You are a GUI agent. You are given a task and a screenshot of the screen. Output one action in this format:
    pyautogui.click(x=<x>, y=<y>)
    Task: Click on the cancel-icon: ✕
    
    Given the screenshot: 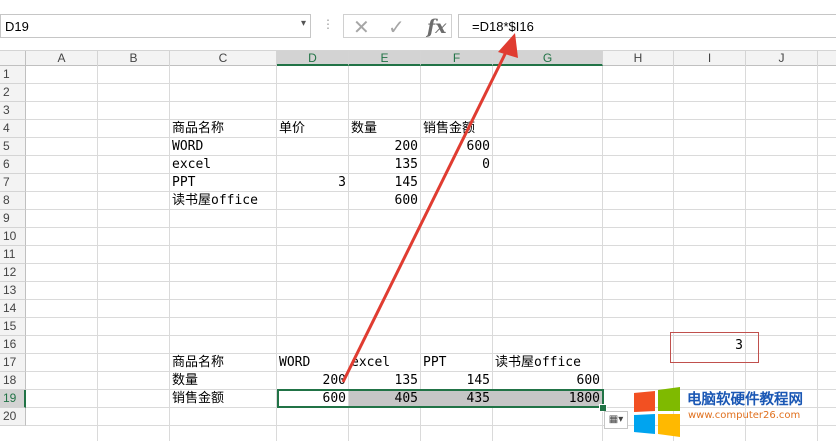 What is the action you would take?
    pyautogui.click(x=361, y=27)
    